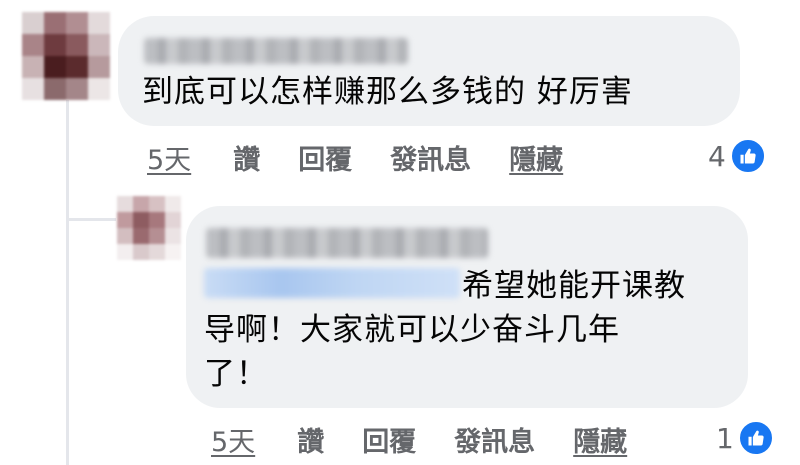 This screenshot has height=465, width=800. Describe the element at coordinates (387, 92) in the screenshot. I see `comment-text: 到底可以怎样赚那么多钱的 好厉害` at that location.